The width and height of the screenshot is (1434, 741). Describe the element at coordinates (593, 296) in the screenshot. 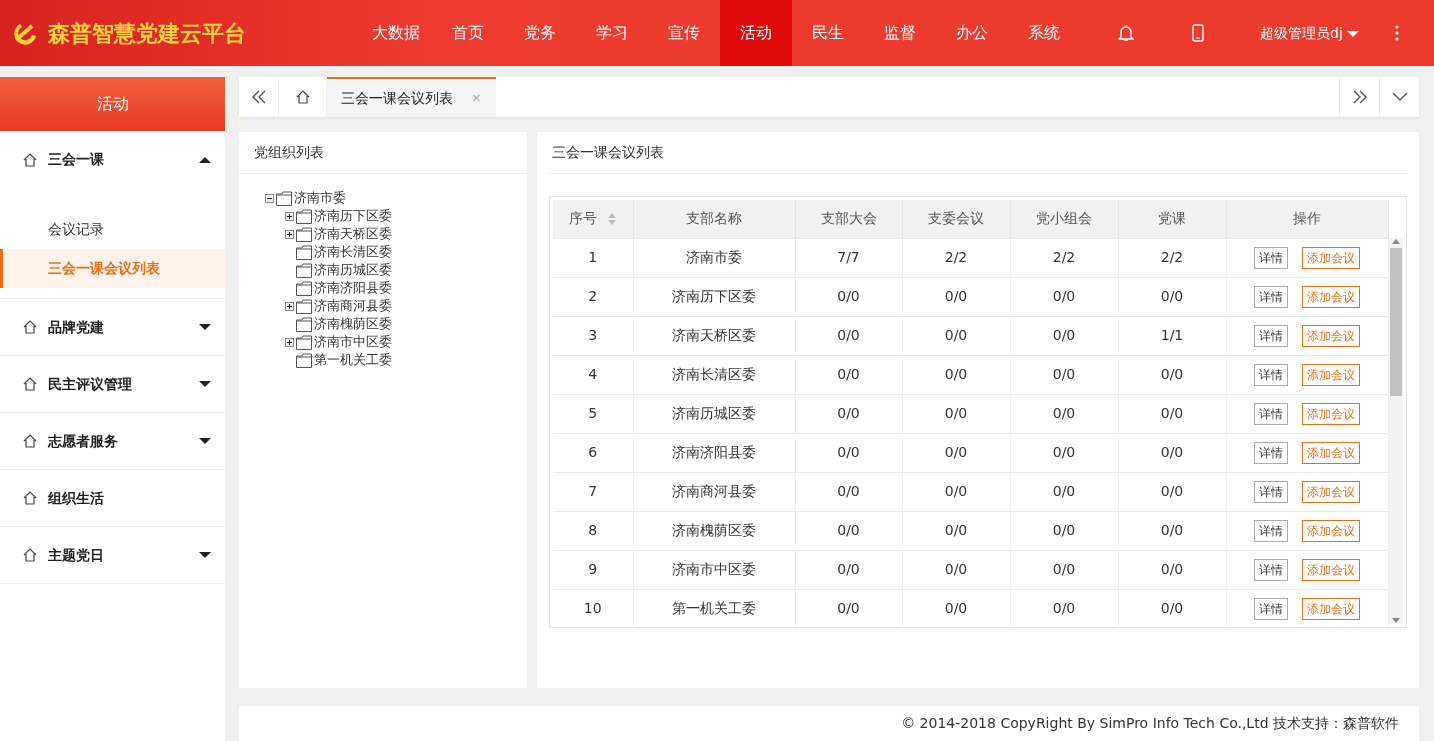

I see `table-cell: 2` at that location.